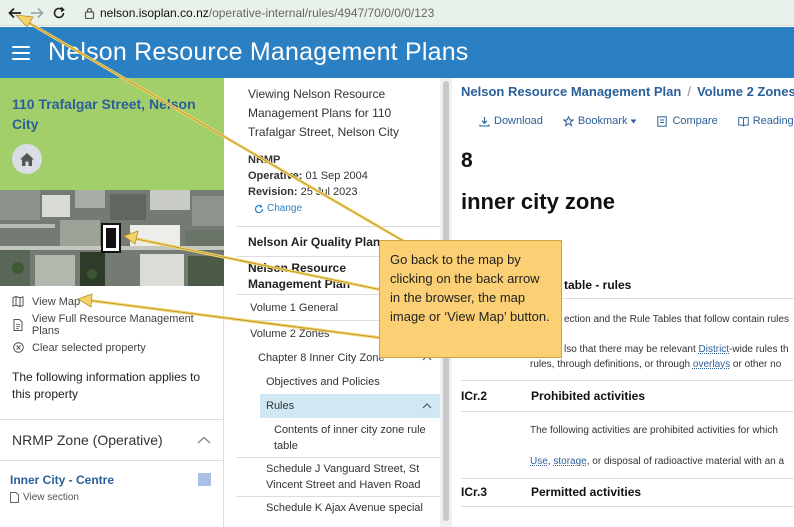 The height and width of the screenshot is (527, 794). I want to click on tree-schedule-k-label: Schedule K Ajax Avenue special, so click(344, 507).